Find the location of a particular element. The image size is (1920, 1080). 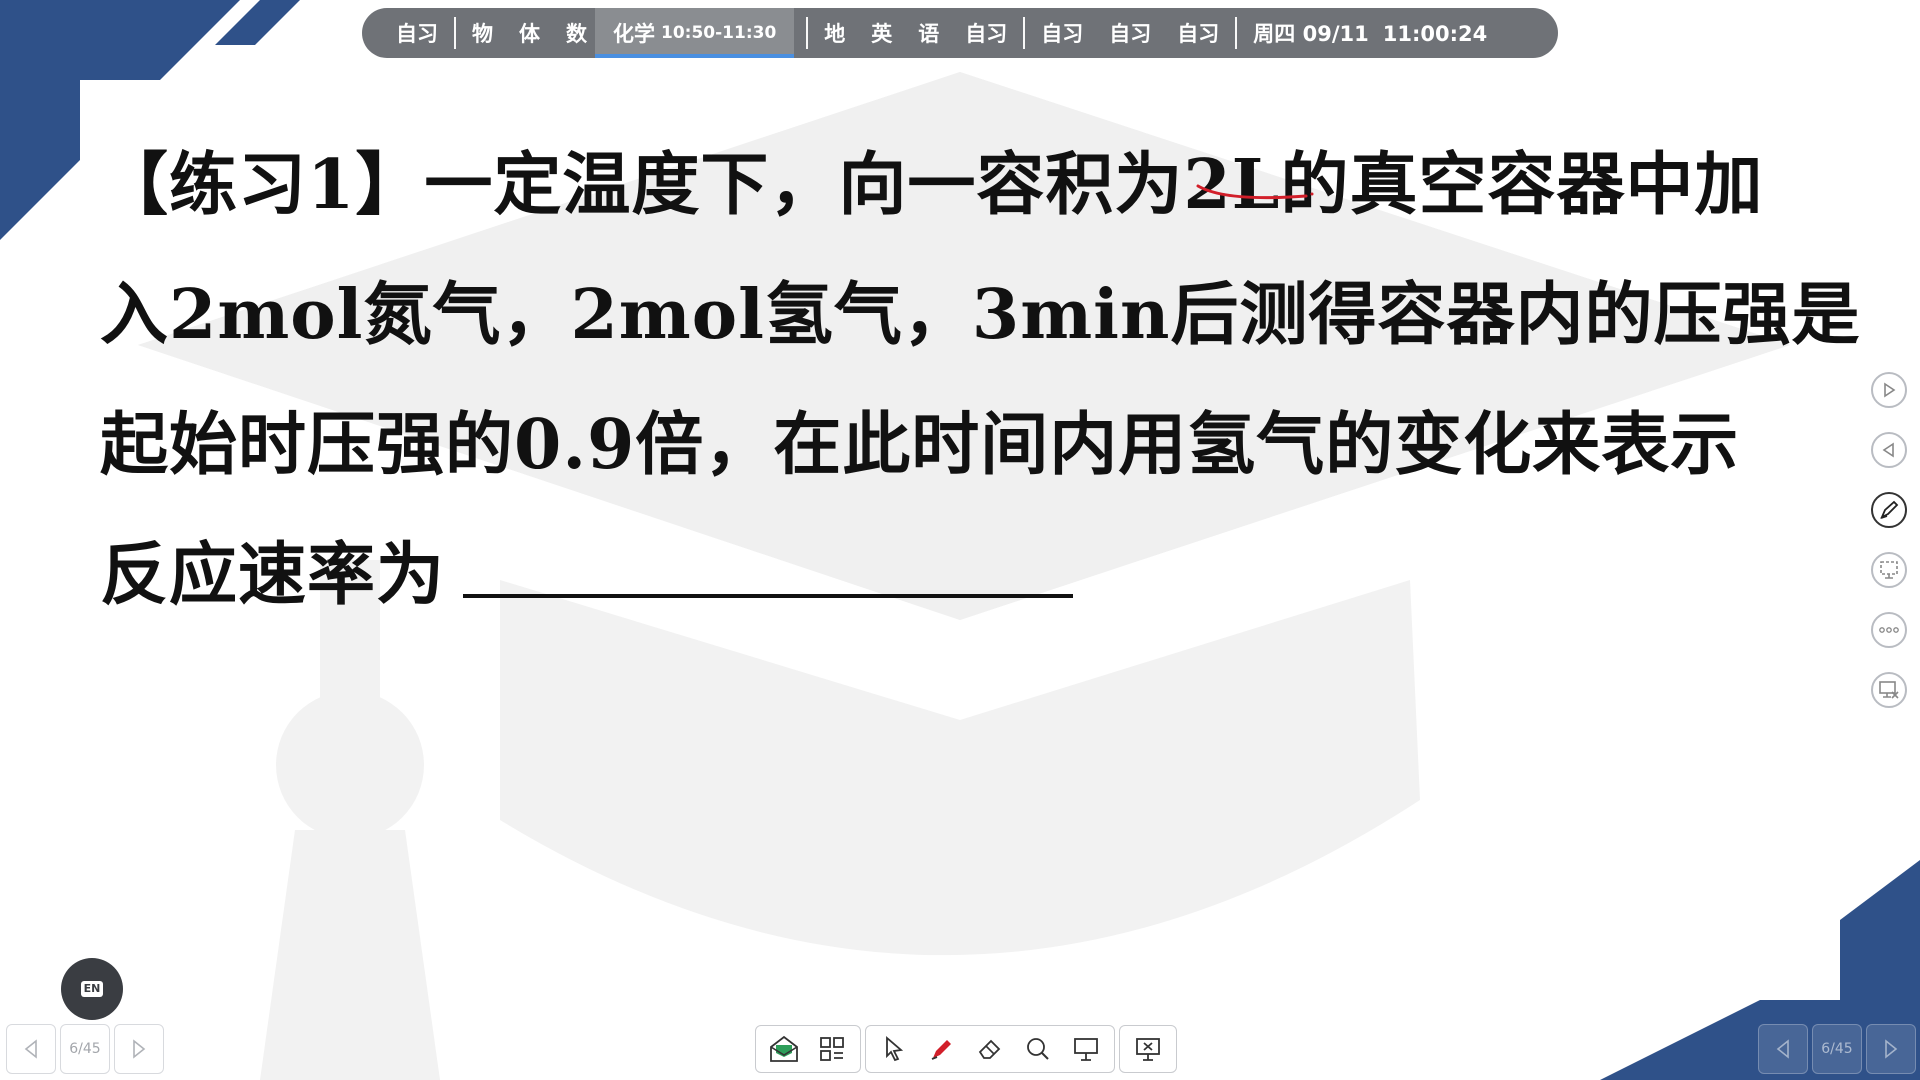

schedule-current-class: 化学 10:50-11:30 is located at coordinates (695, 33).